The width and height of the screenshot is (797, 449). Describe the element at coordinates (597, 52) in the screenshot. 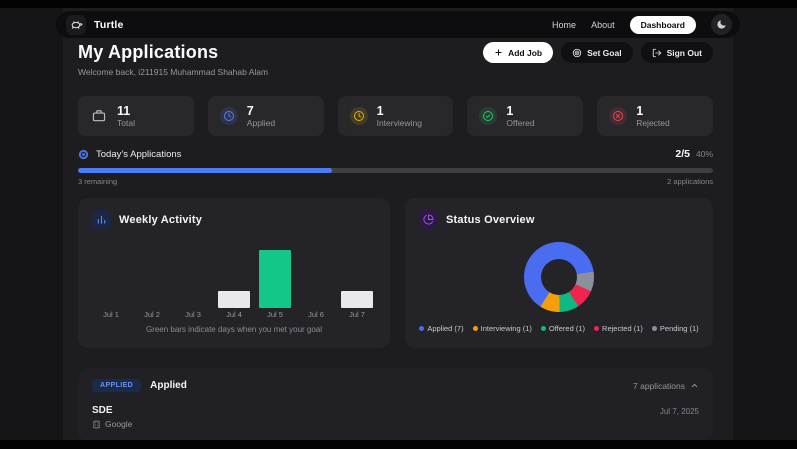

I see `set-goal-button: Set Goal` at that location.